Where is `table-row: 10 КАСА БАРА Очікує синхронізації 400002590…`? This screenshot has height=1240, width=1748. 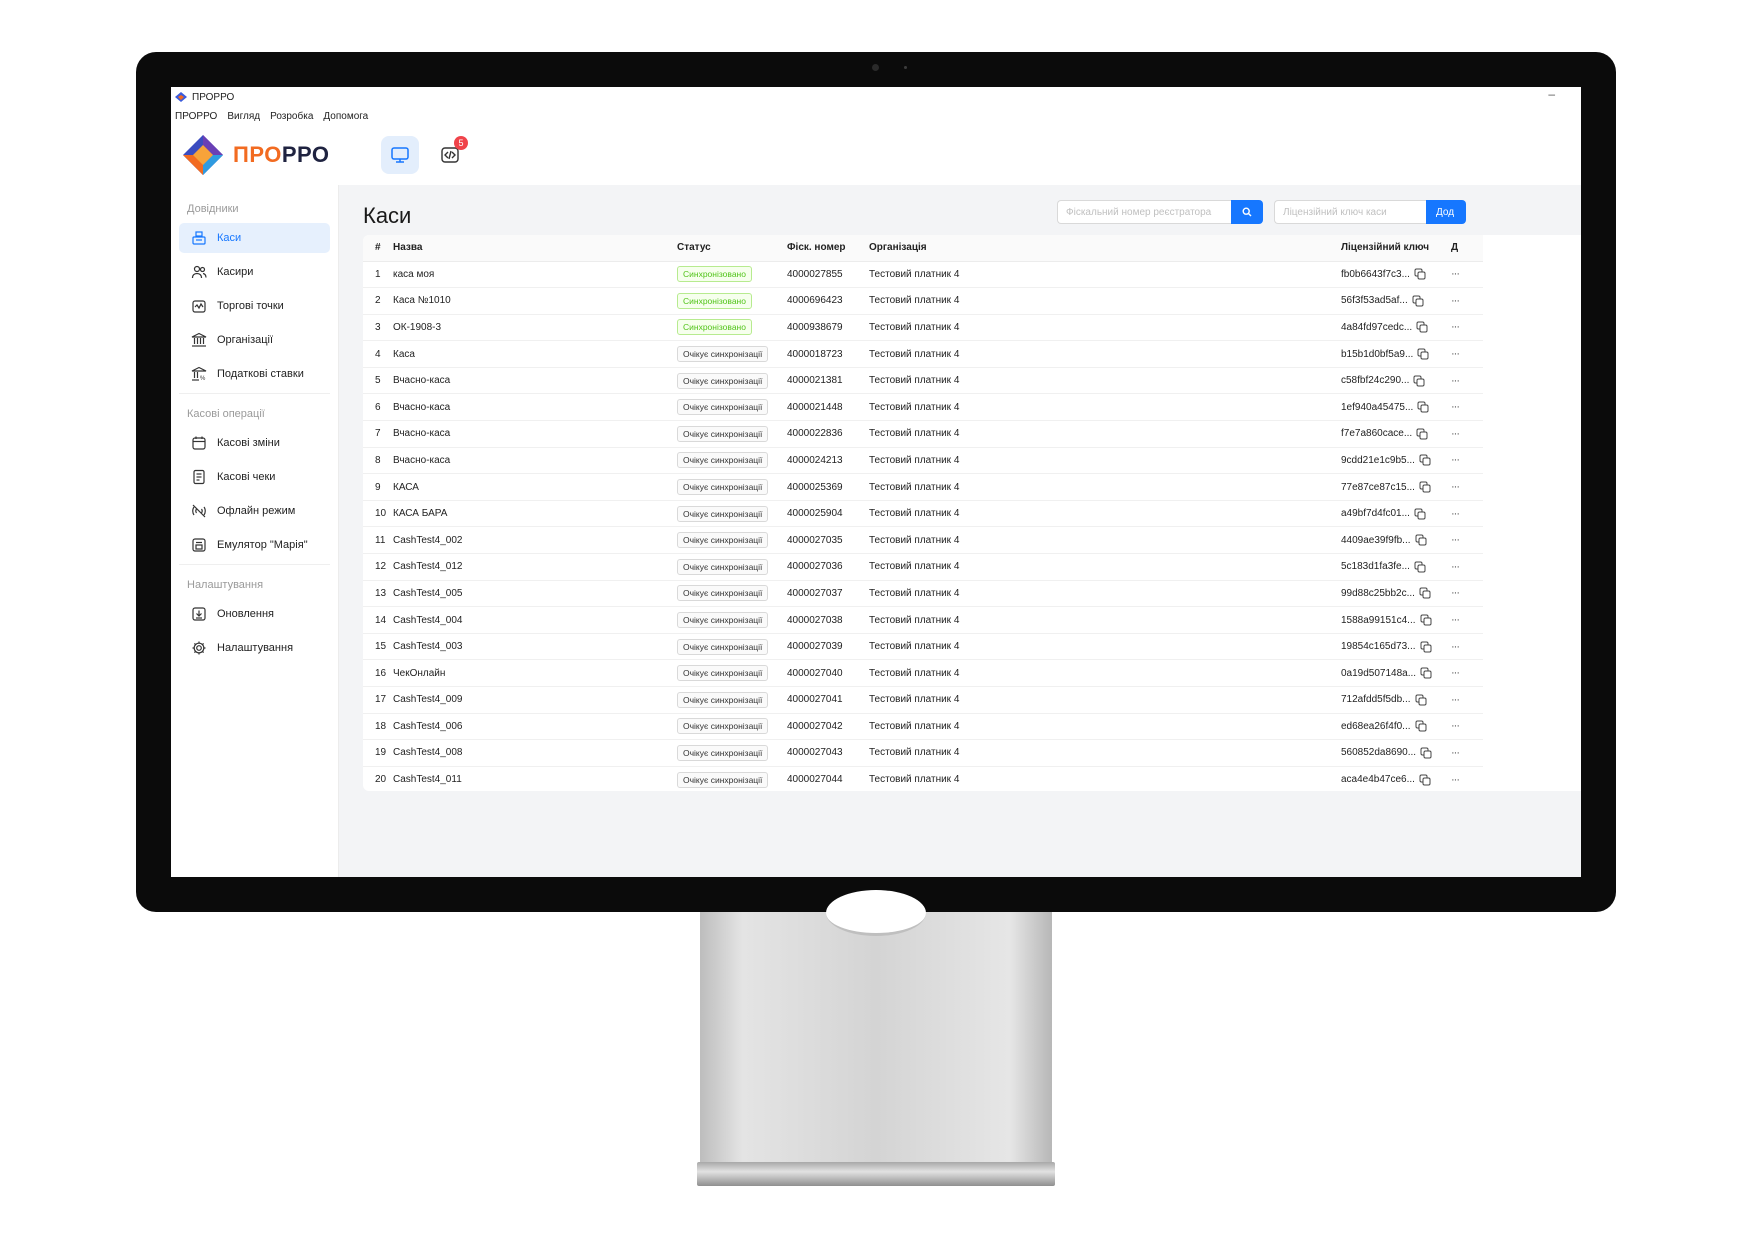
table-row: 10 КАСА БАРА Очікує синхронізації 400002590… is located at coordinates (923, 514).